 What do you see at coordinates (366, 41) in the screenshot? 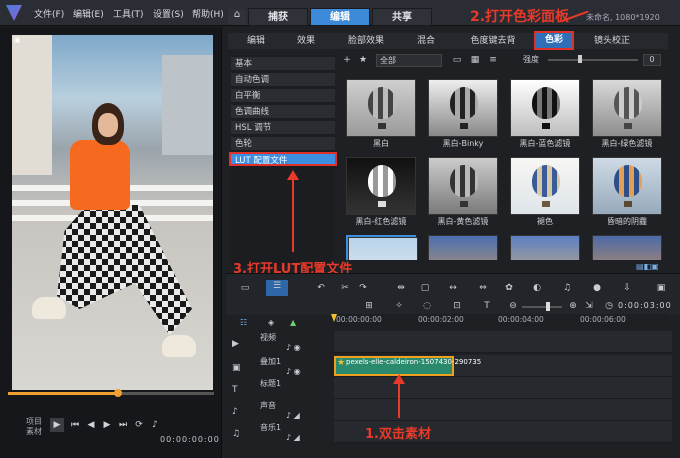
I see `tab-face-effects: 脸部效果` at bounding box center [366, 41].